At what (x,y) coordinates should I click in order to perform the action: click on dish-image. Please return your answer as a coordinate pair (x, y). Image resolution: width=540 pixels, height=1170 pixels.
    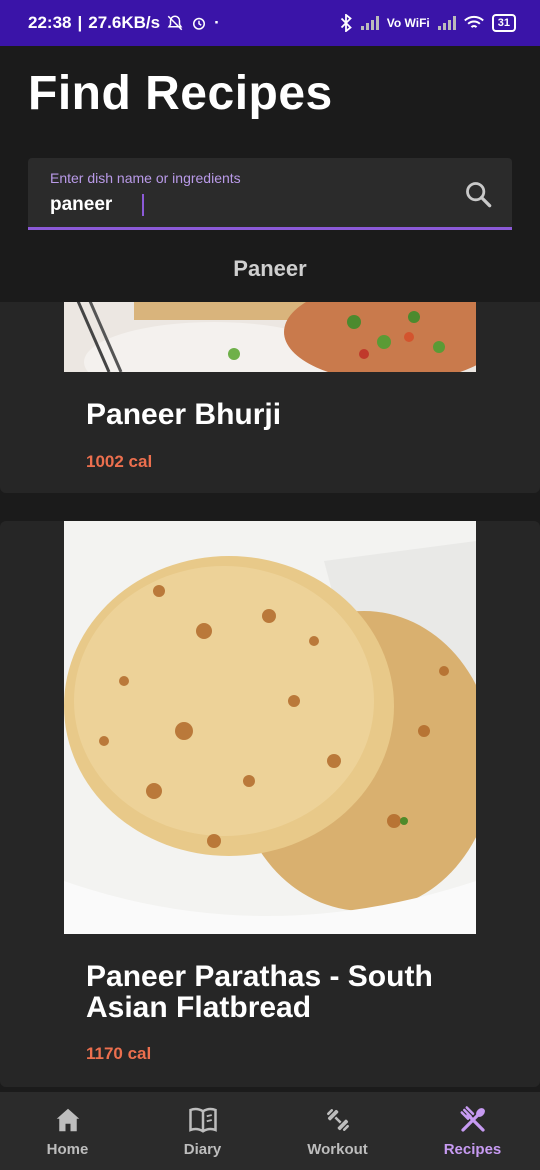
    Looking at the image, I should click on (270, 337).